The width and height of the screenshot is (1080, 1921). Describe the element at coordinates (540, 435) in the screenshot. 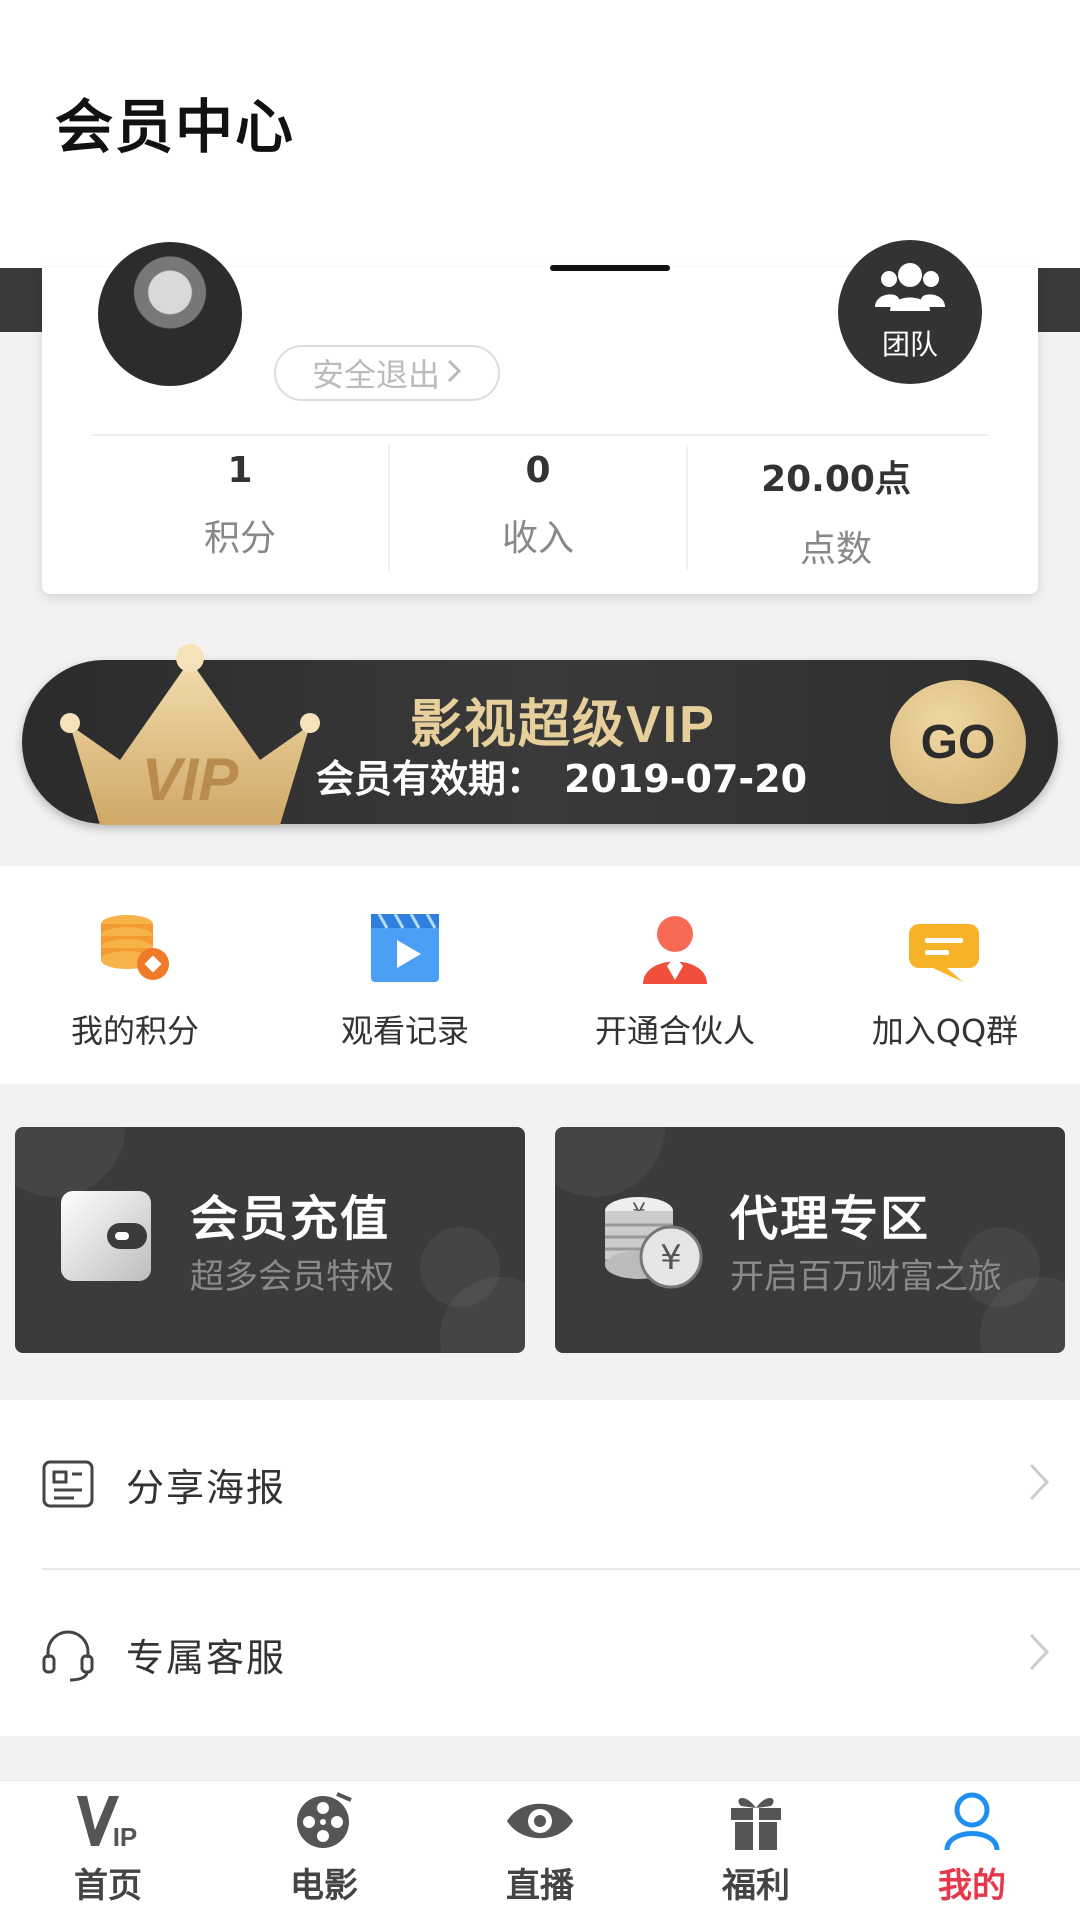

I see `card-divider` at that location.